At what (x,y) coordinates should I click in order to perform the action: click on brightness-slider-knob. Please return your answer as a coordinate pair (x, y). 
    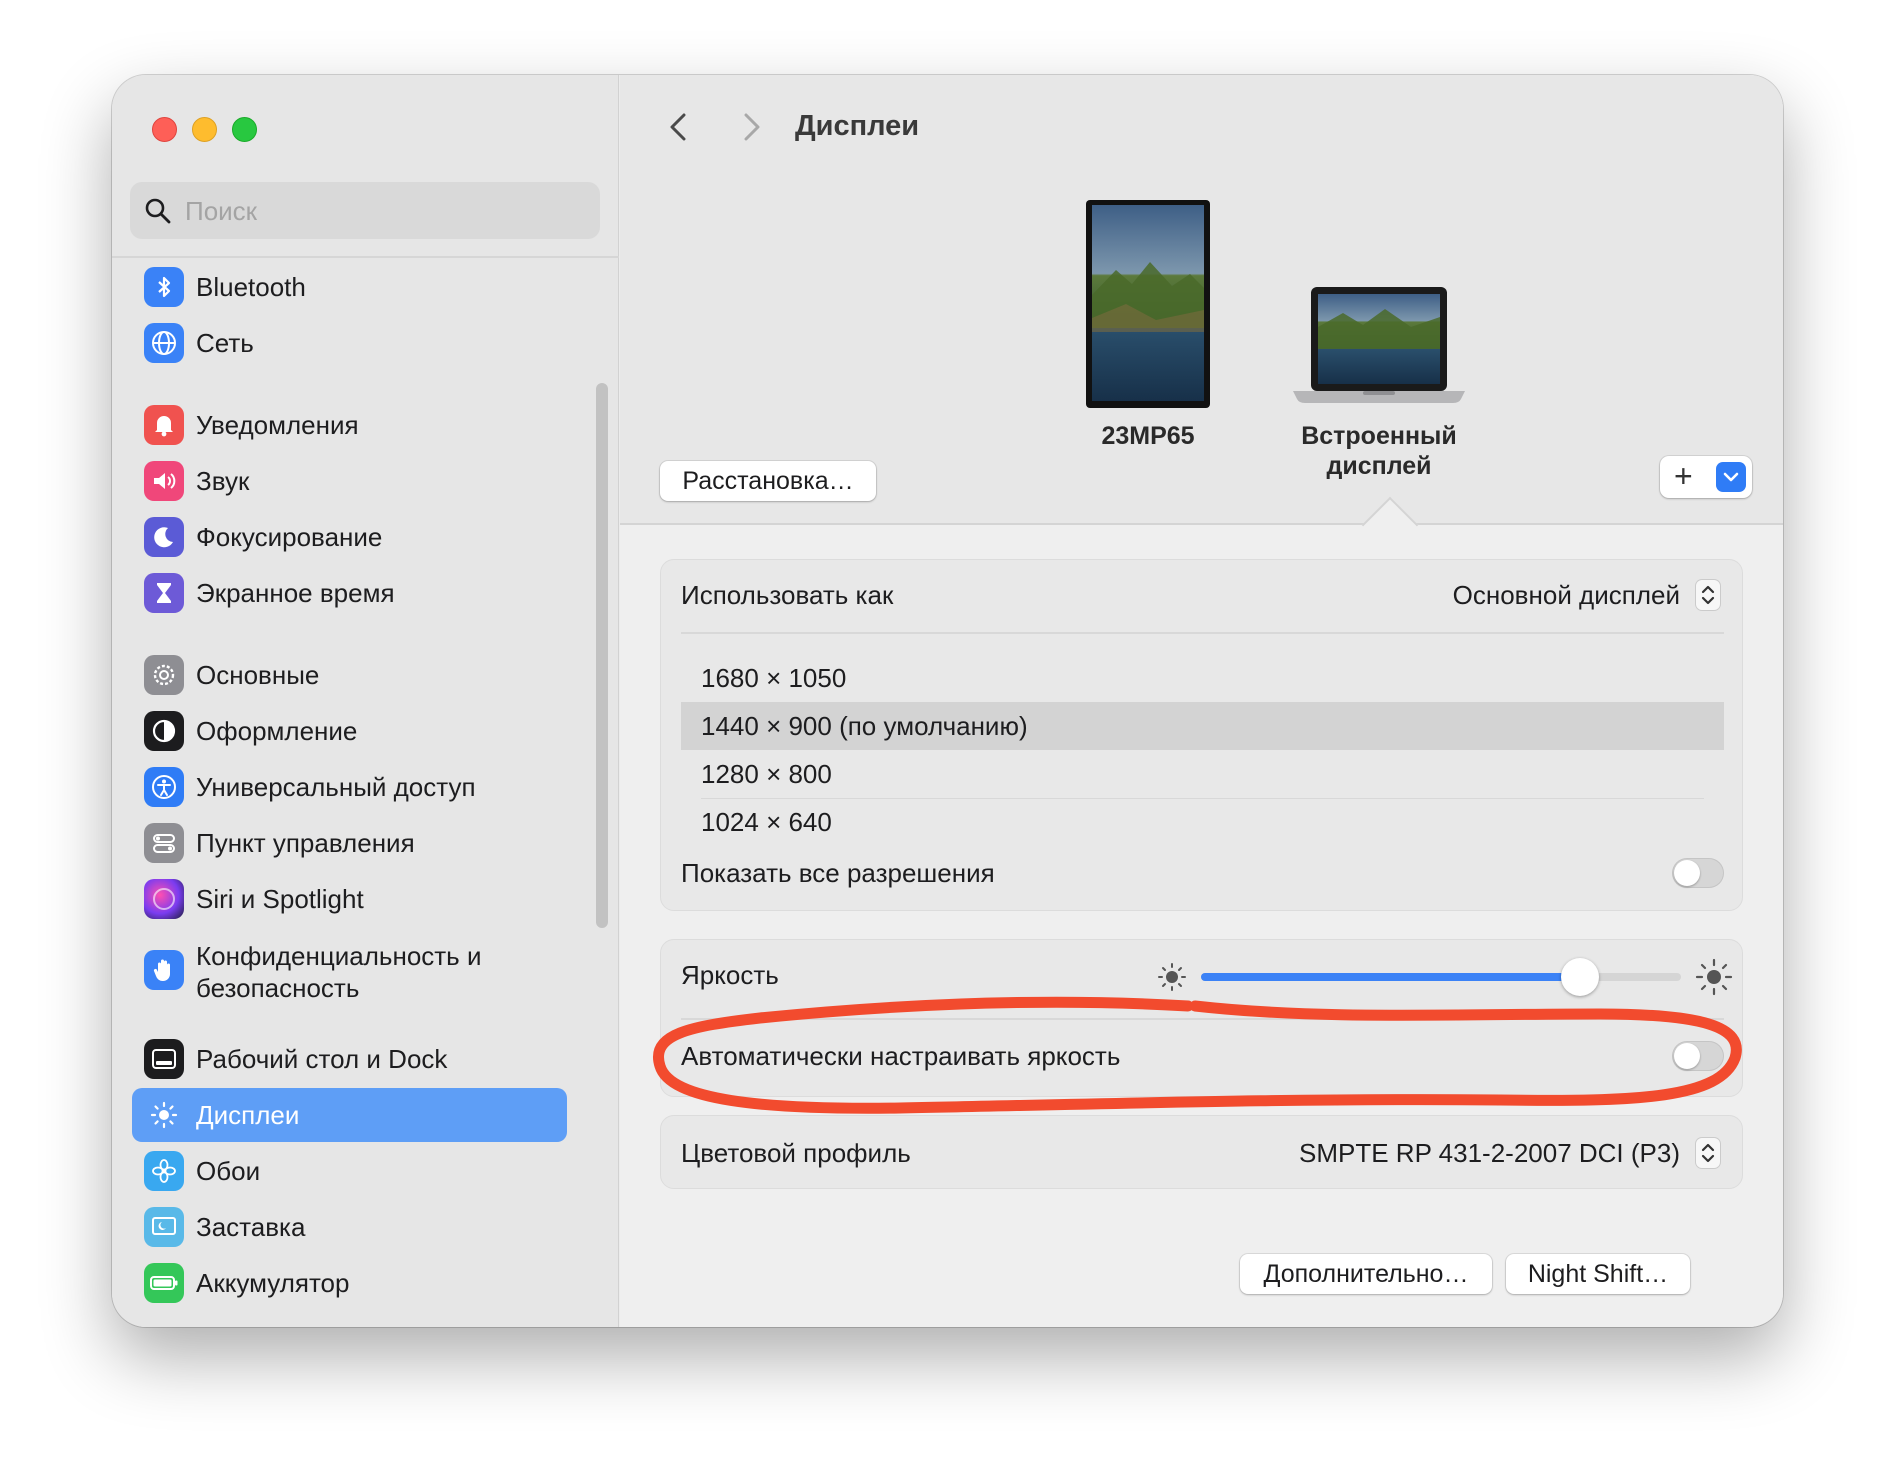
    Looking at the image, I should click on (1580, 977).